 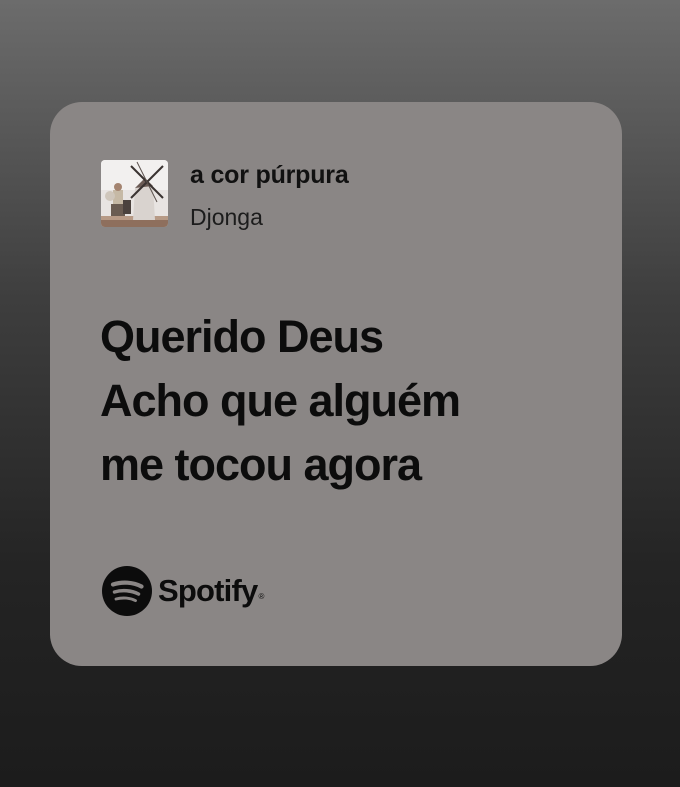 I want to click on spotify-logo-icon, so click(x=127, y=591).